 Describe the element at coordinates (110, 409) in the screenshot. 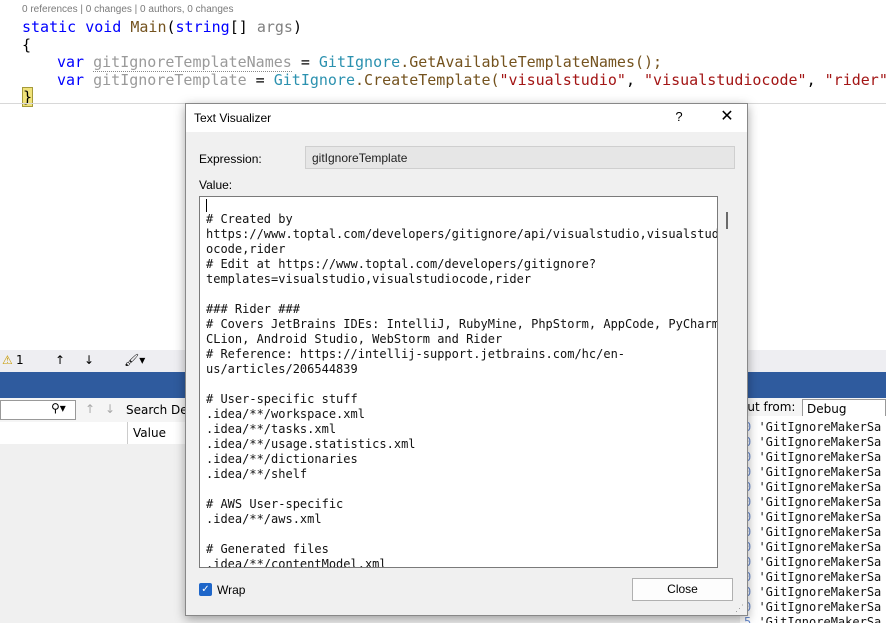

I see `search-down-icon: ↓` at that location.